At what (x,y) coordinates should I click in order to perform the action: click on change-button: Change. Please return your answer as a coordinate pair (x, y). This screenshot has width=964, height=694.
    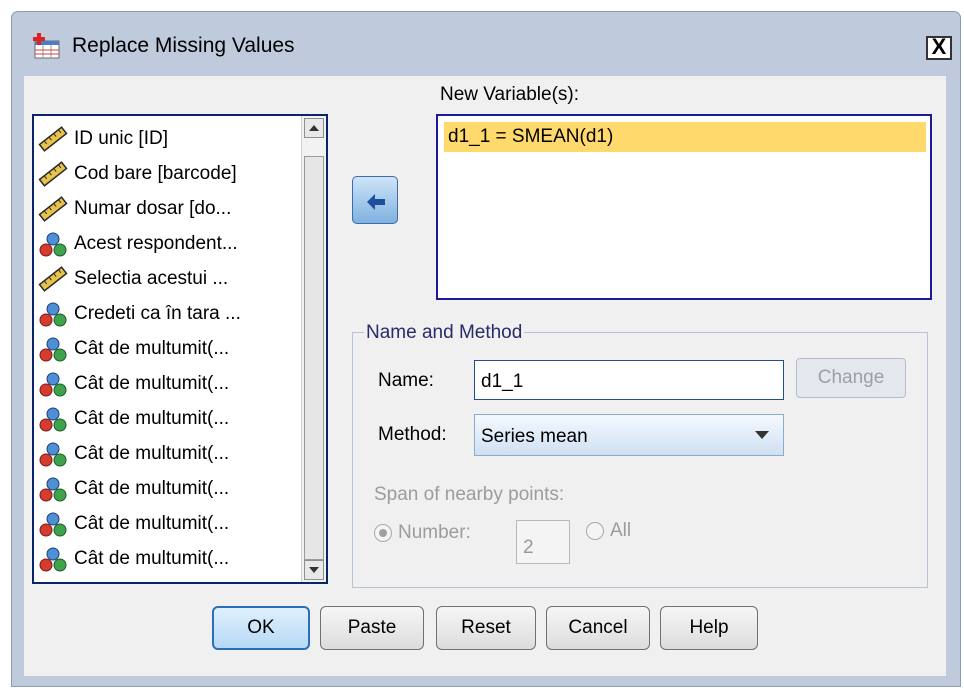
    Looking at the image, I should click on (851, 378).